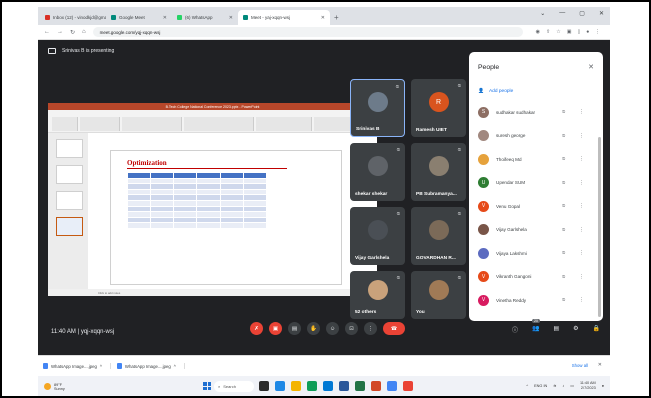  I want to click on participant-tile: ⦸ You, so click(438, 295).